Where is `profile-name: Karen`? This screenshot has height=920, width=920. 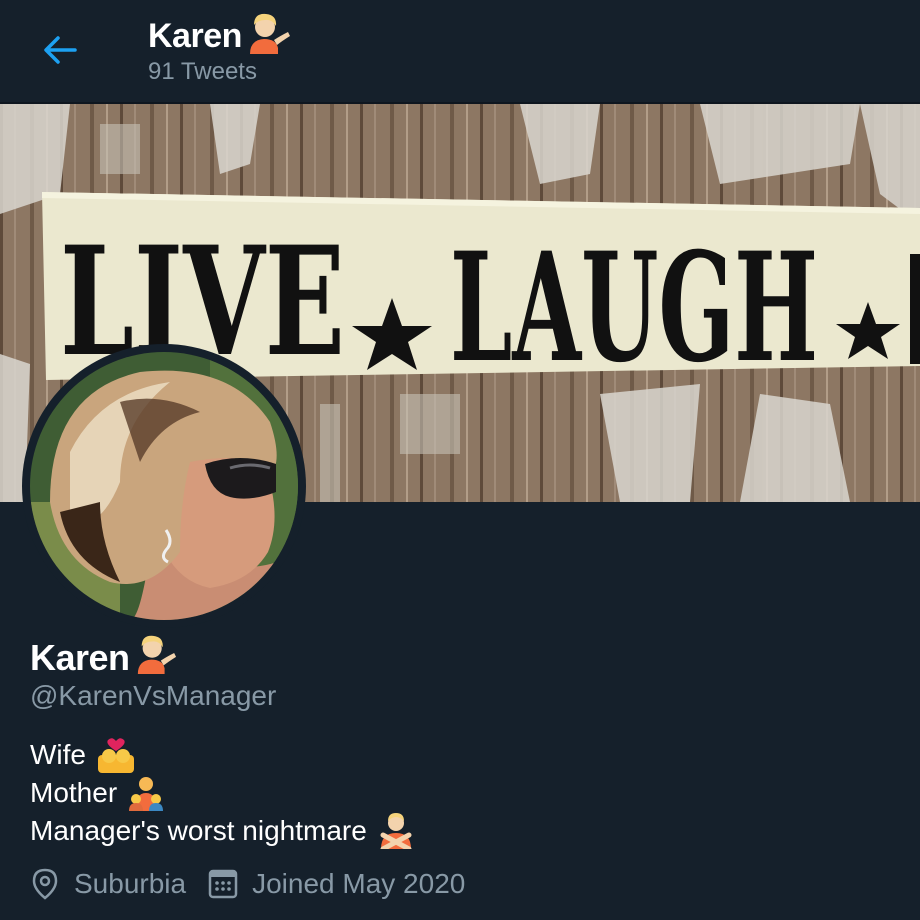 profile-name: Karen is located at coordinates (105, 657).